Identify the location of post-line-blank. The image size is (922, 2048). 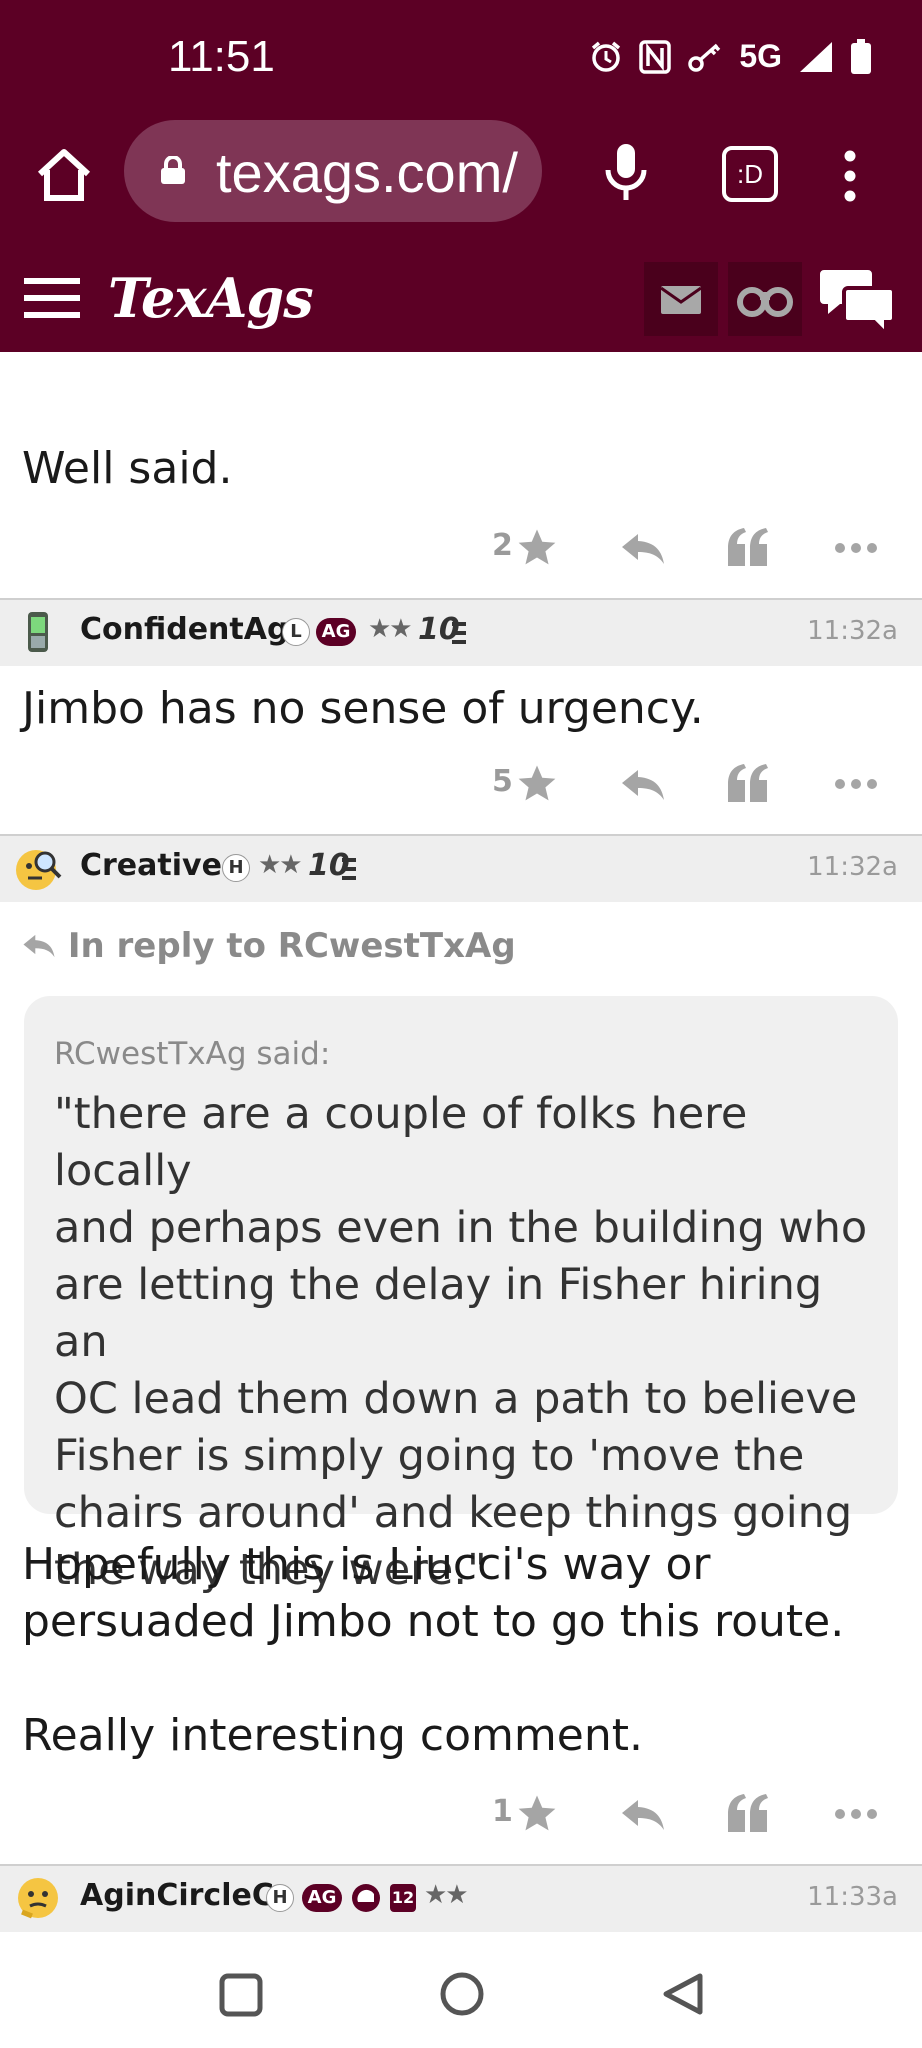
(433, 1678).